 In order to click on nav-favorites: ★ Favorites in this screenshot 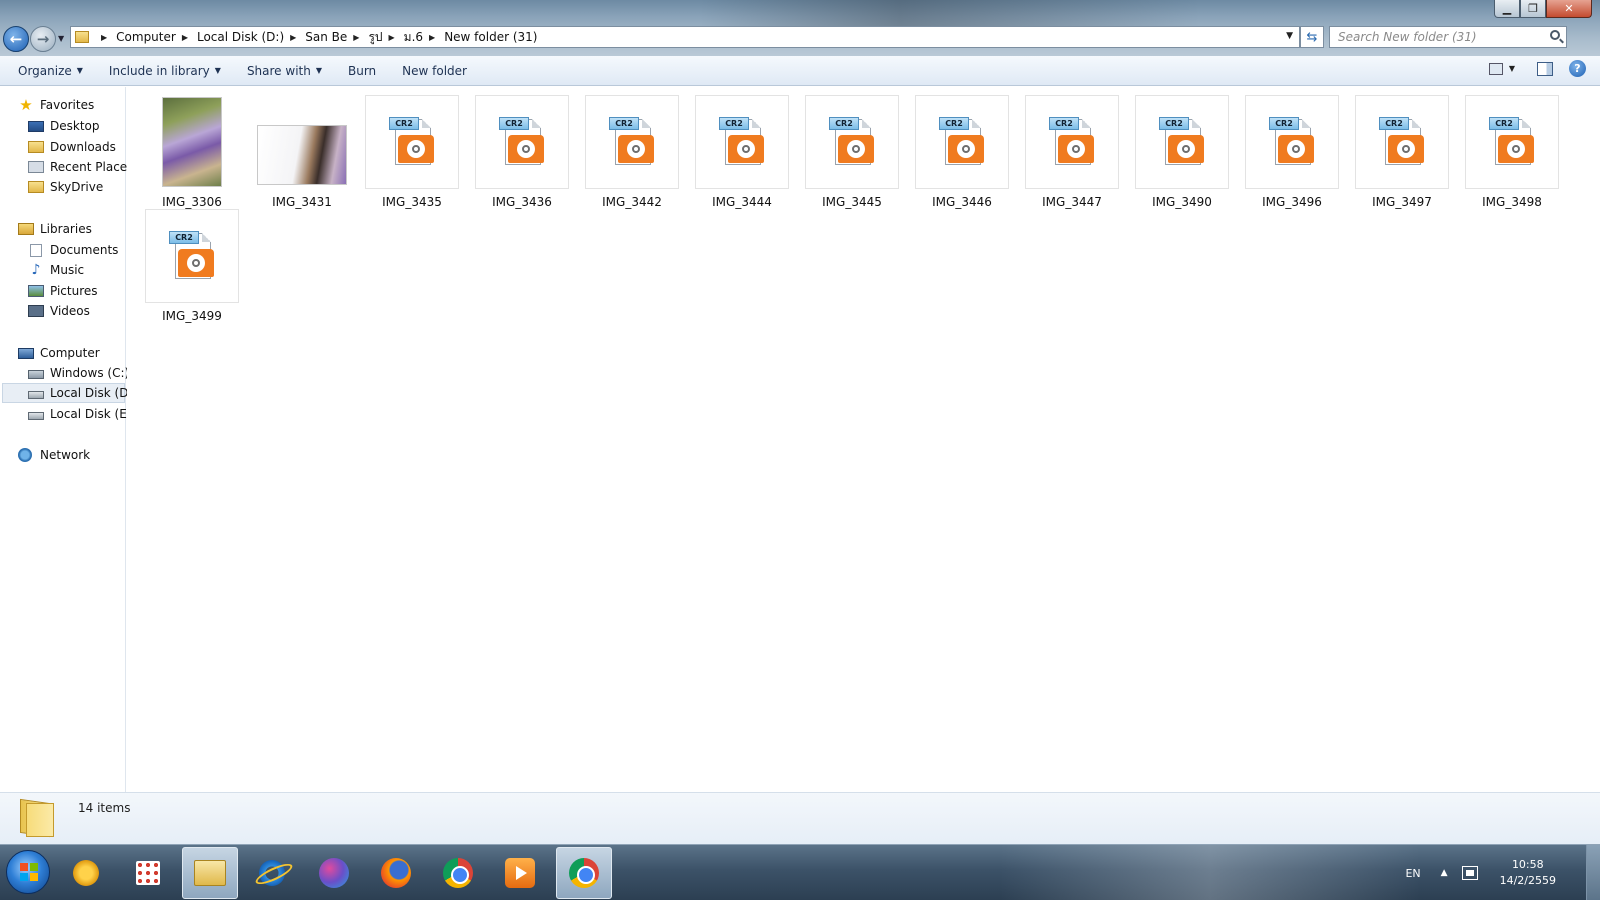, I will do `click(56, 105)`.